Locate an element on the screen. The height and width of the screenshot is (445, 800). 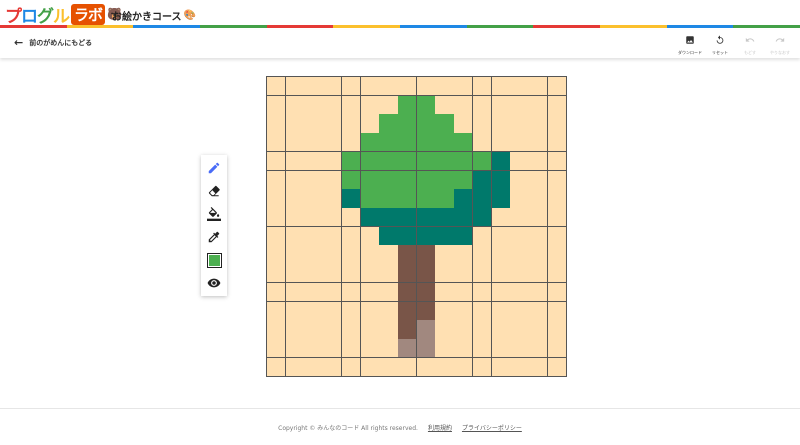
fill-tool-button is located at coordinates (214, 214).